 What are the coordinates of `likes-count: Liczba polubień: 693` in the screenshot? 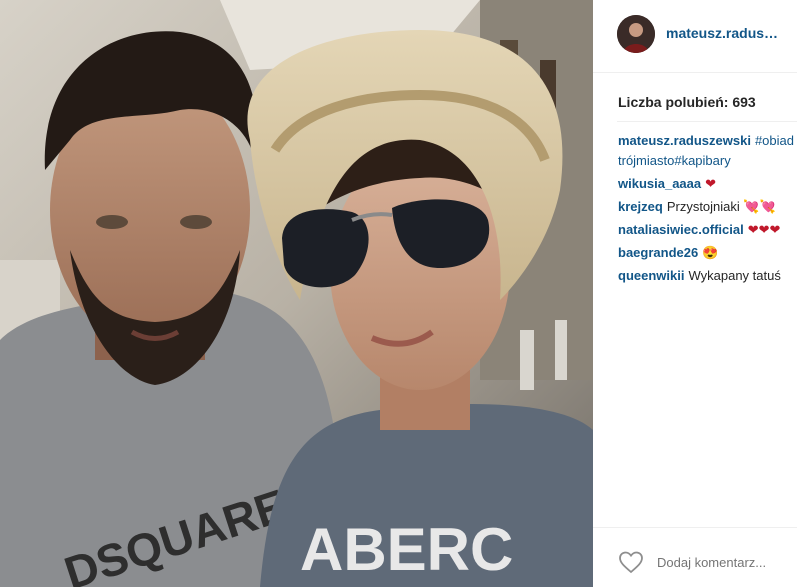 It's located at (687, 102).